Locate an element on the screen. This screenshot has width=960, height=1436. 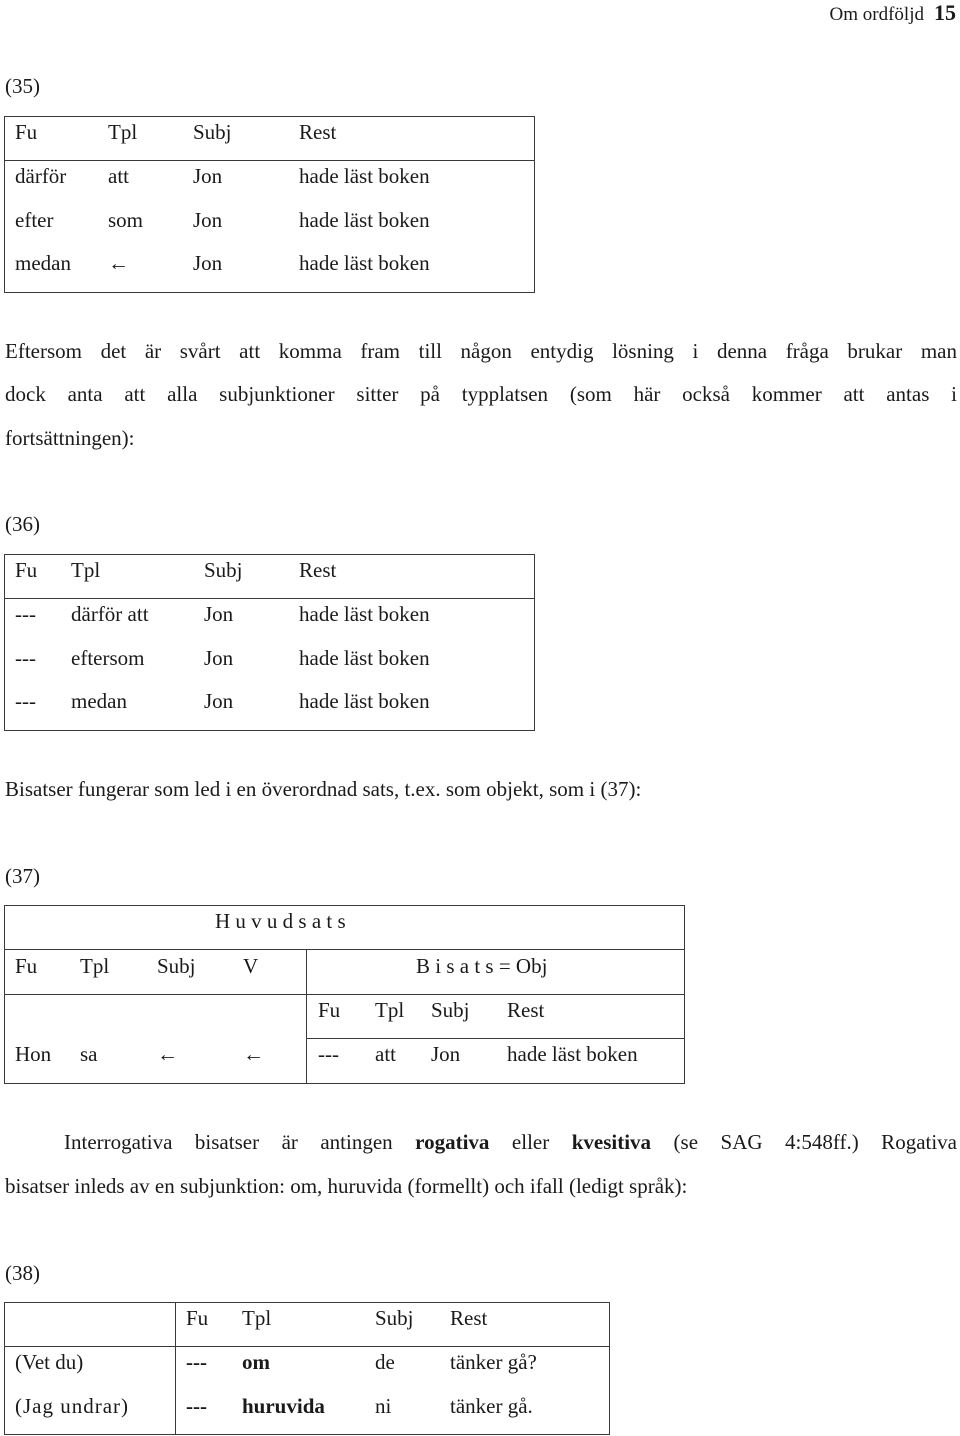
cell-rest: tänker gå? is located at coordinates (493, 1362).